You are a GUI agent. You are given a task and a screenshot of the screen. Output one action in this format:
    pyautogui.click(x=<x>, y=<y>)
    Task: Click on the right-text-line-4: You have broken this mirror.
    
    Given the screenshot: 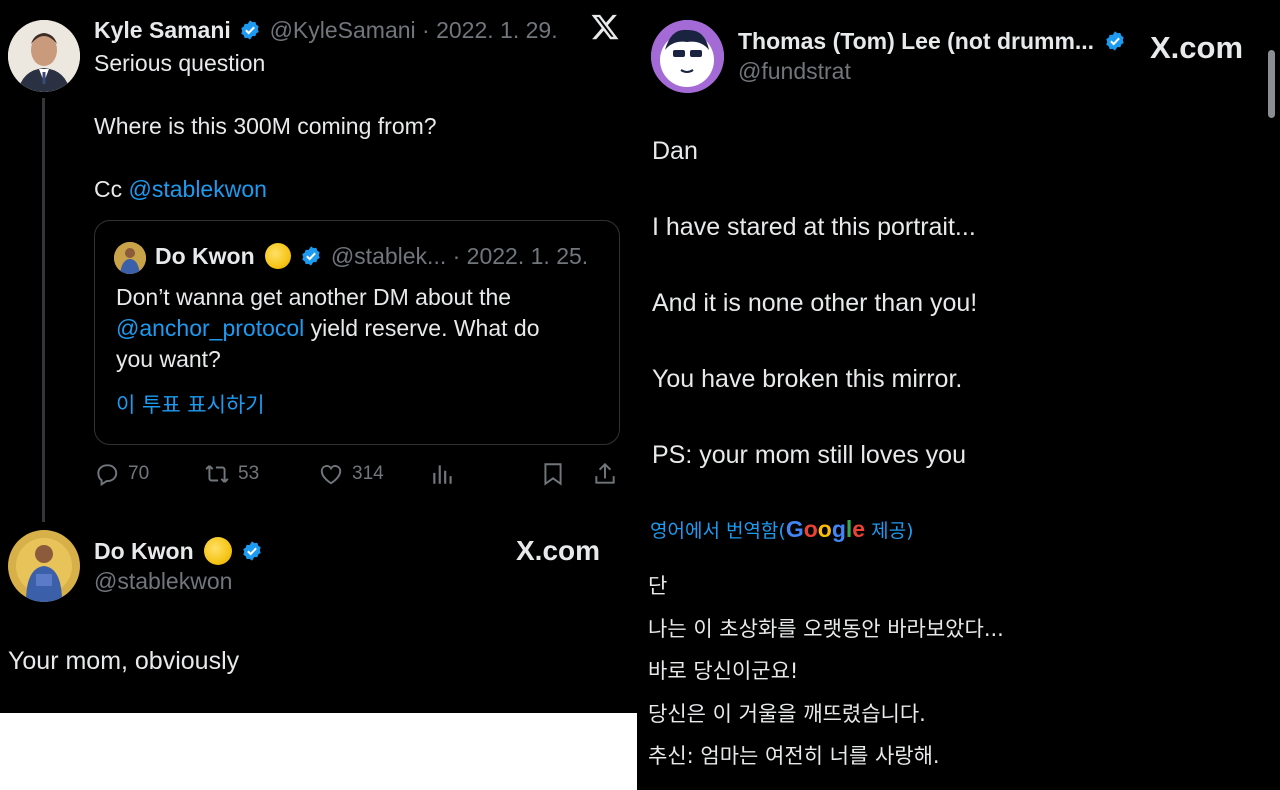 What is the action you would take?
    pyautogui.click(x=807, y=379)
    